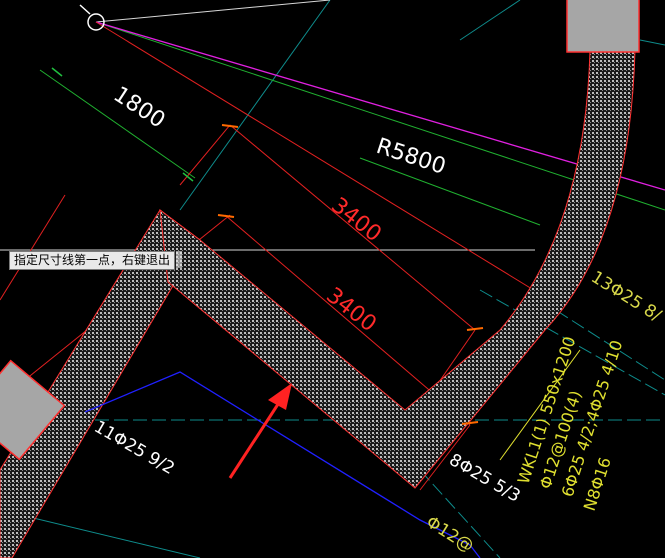 The width and height of the screenshot is (665, 558). I want to click on command-prompt-tooltip: 指定尺寸线第一点，右键退出, so click(92, 260).